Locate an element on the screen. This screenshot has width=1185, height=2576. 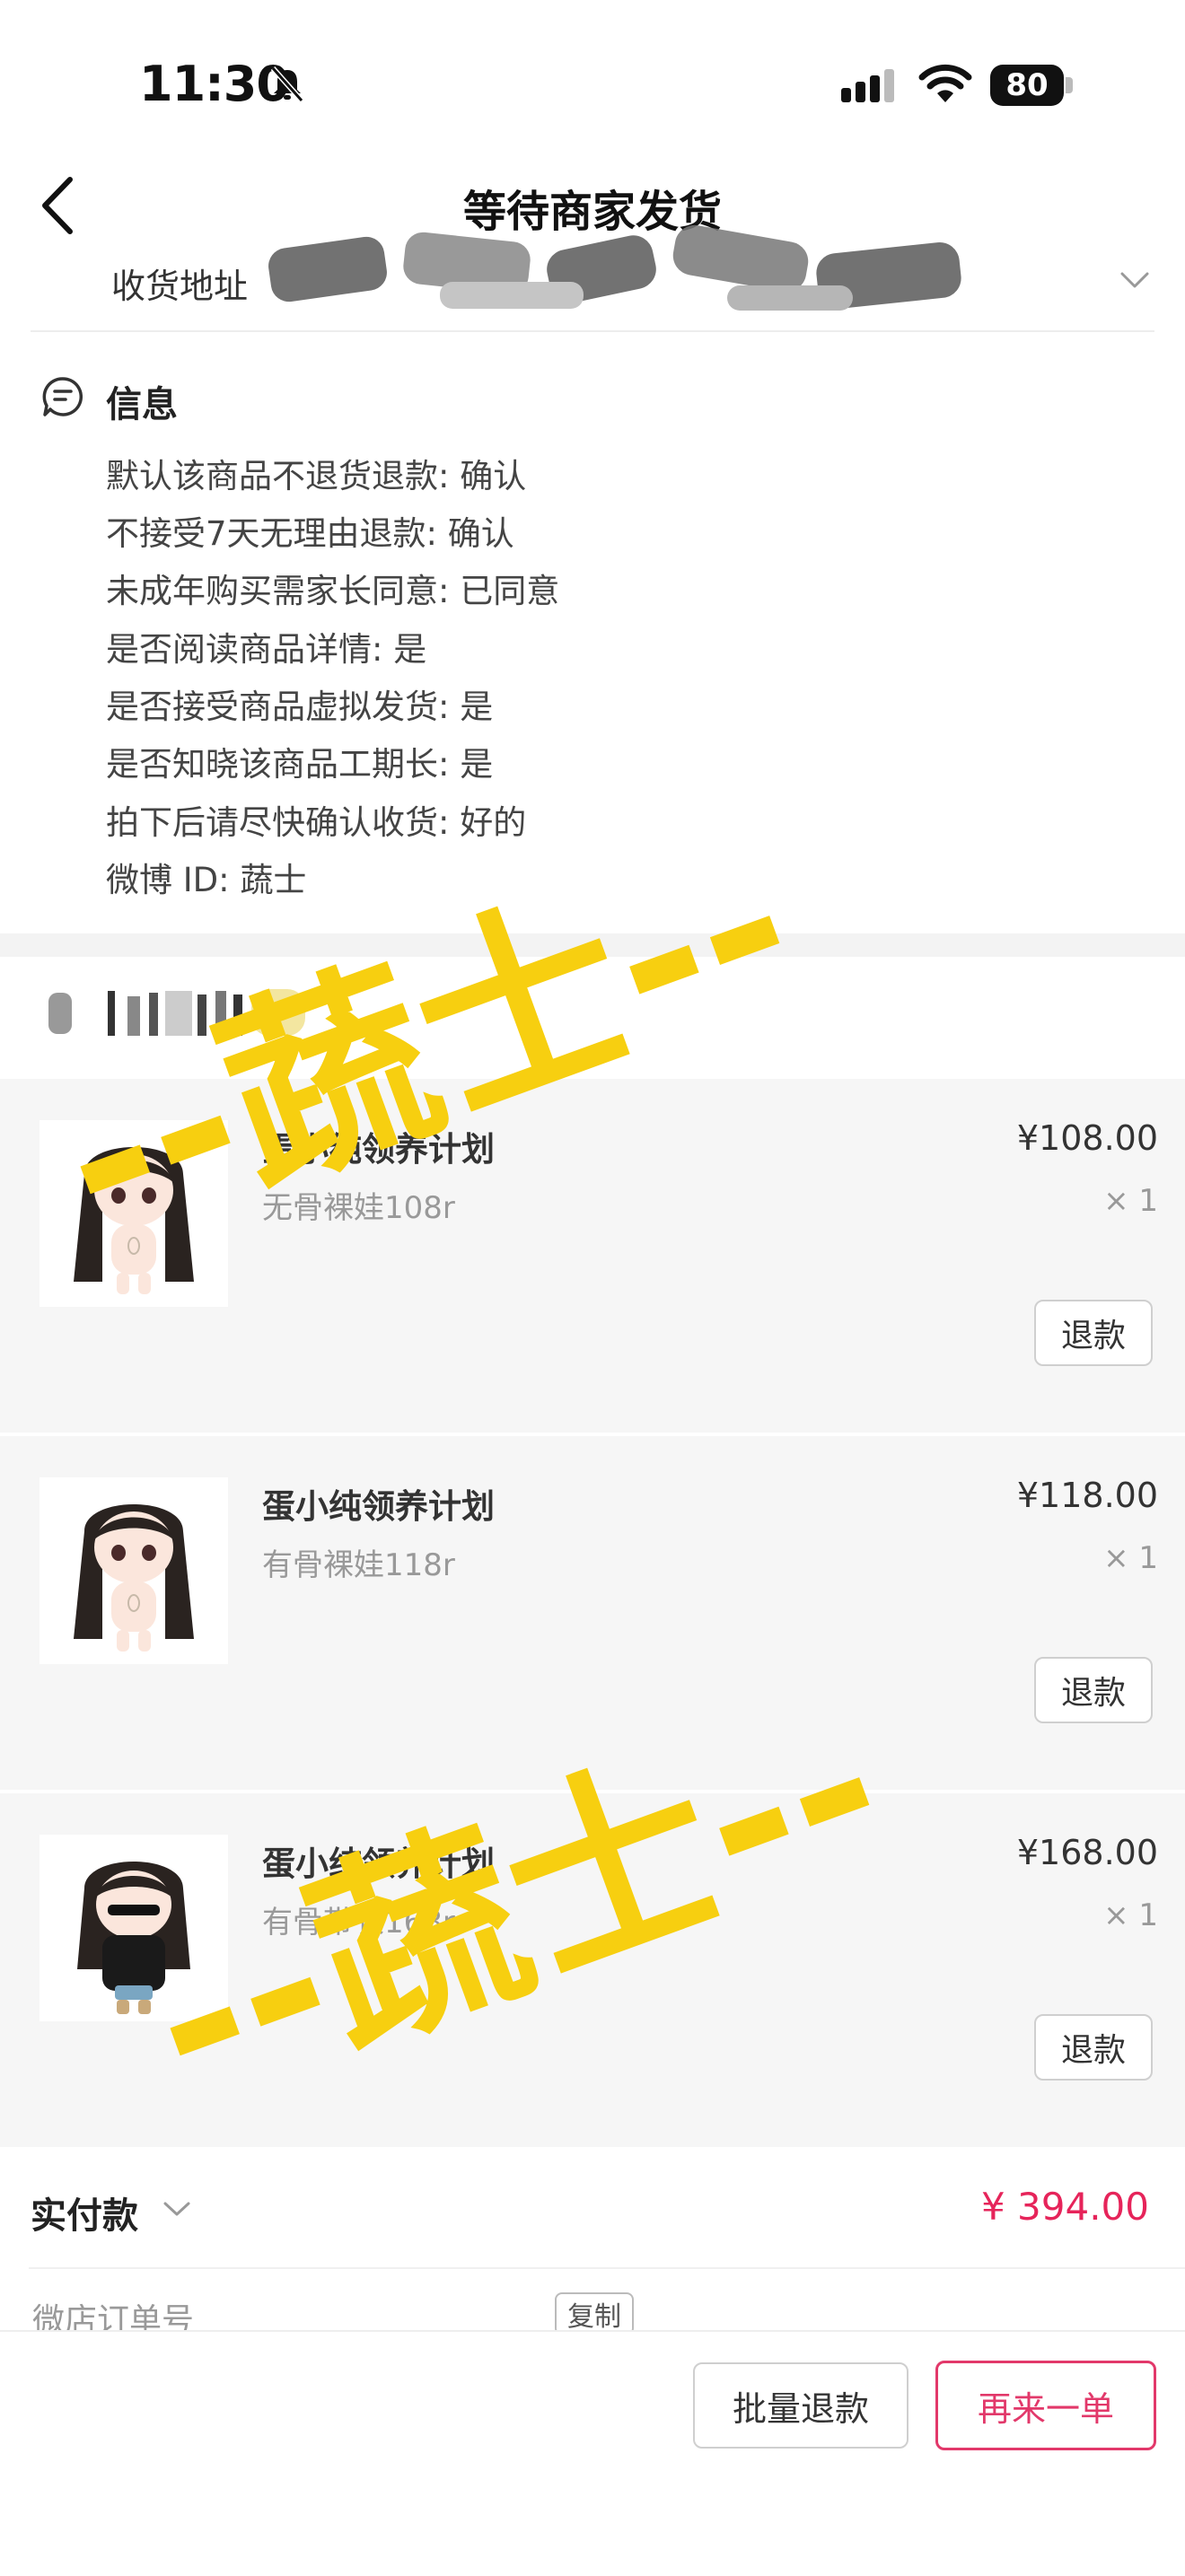
battery-icon: 80 is located at coordinates (1031, 85).